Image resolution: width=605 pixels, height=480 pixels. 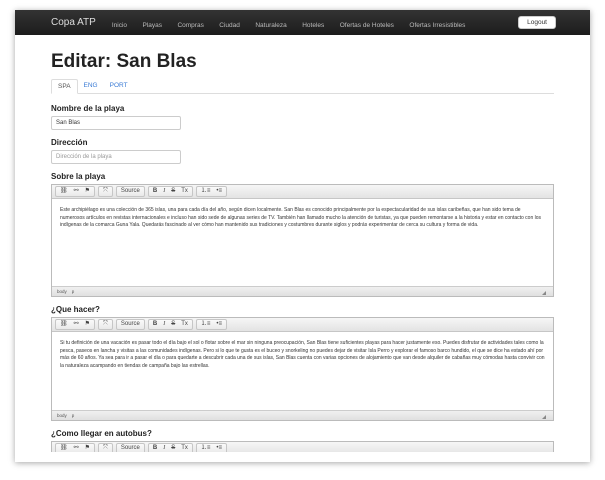 What do you see at coordinates (75, 309) in the screenshot?
I see `todo-label: ¿Que hacer?` at bounding box center [75, 309].